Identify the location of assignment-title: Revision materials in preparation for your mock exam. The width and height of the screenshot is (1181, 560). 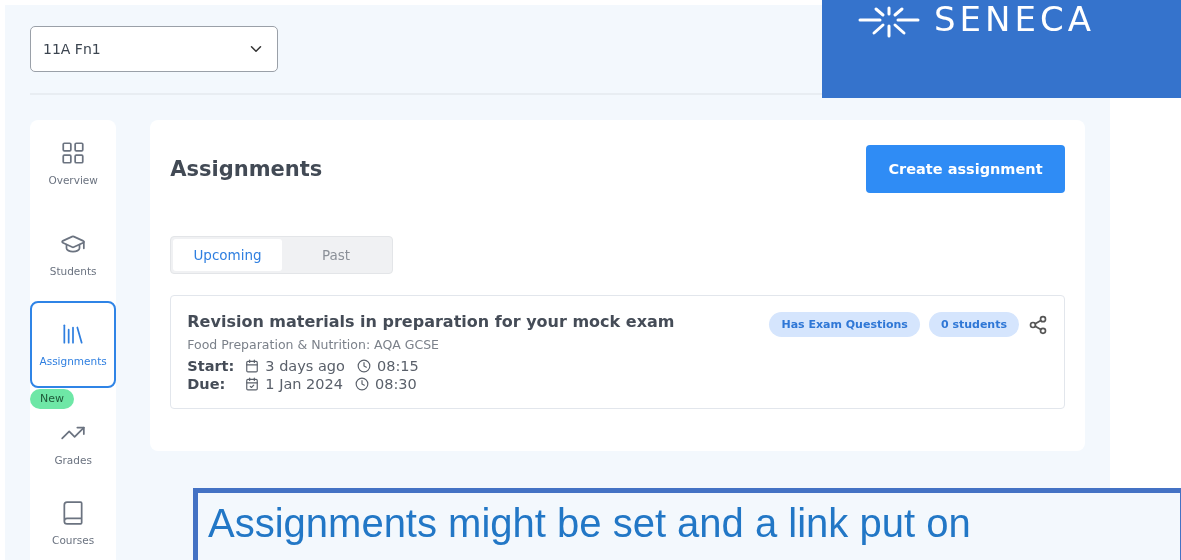
(431, 321).